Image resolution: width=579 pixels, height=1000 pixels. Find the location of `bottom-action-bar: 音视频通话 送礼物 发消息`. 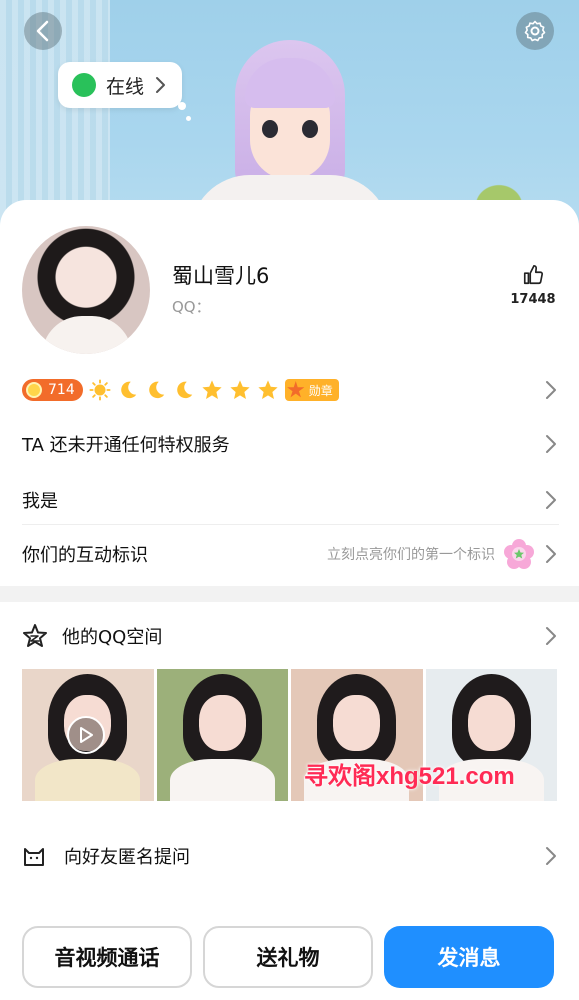

bottom-action-bar: 音视频通话 送礼物 发消息 is located at coordinates (289, 962).